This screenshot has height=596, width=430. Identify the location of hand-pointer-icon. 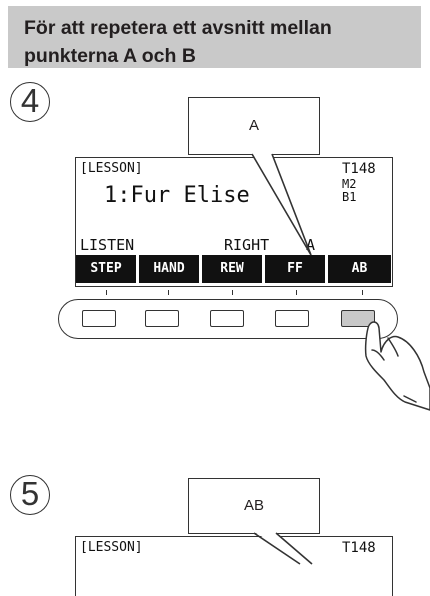
(397, 366).